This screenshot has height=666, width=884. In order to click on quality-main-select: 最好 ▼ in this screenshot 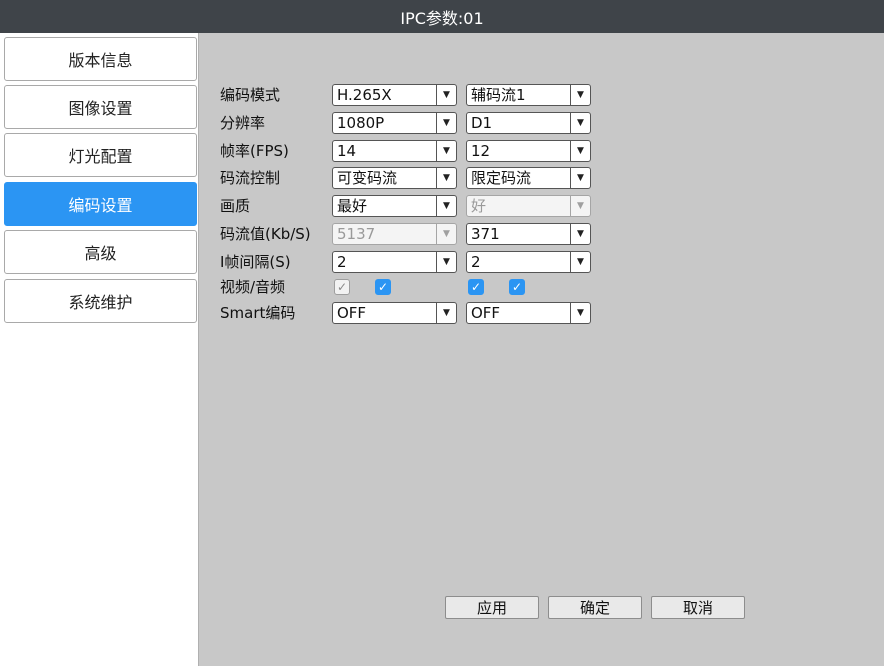, I will do `click(394, 206)`.